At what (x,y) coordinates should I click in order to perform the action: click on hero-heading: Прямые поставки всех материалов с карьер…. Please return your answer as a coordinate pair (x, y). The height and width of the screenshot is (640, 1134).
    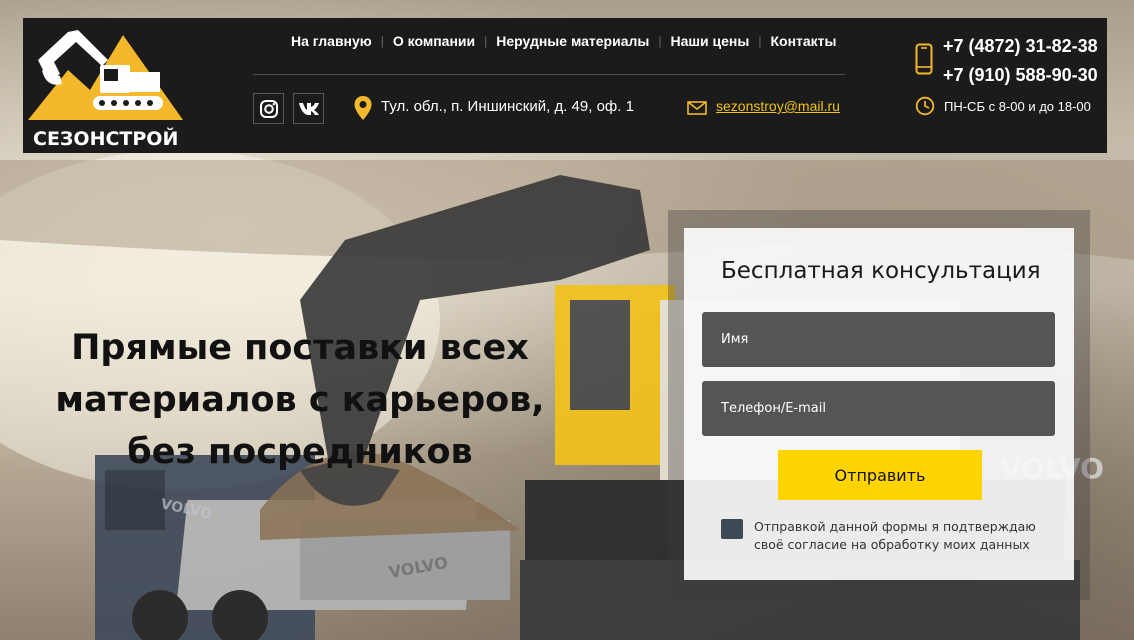
    Looking at the image, I should click on (300, 400).